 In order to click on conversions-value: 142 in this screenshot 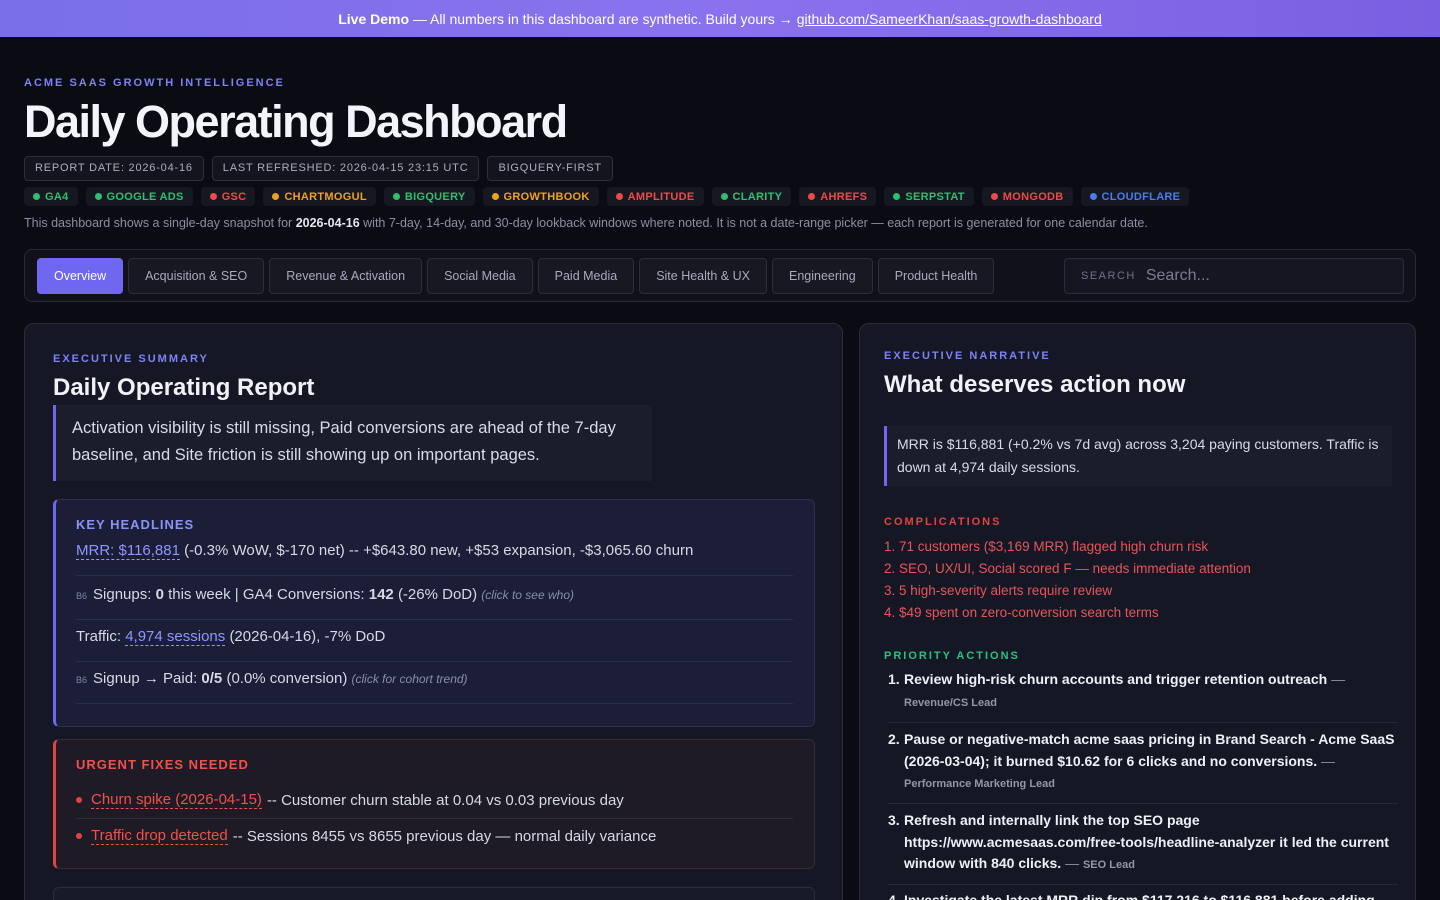, I will do `click(381, 594)`.